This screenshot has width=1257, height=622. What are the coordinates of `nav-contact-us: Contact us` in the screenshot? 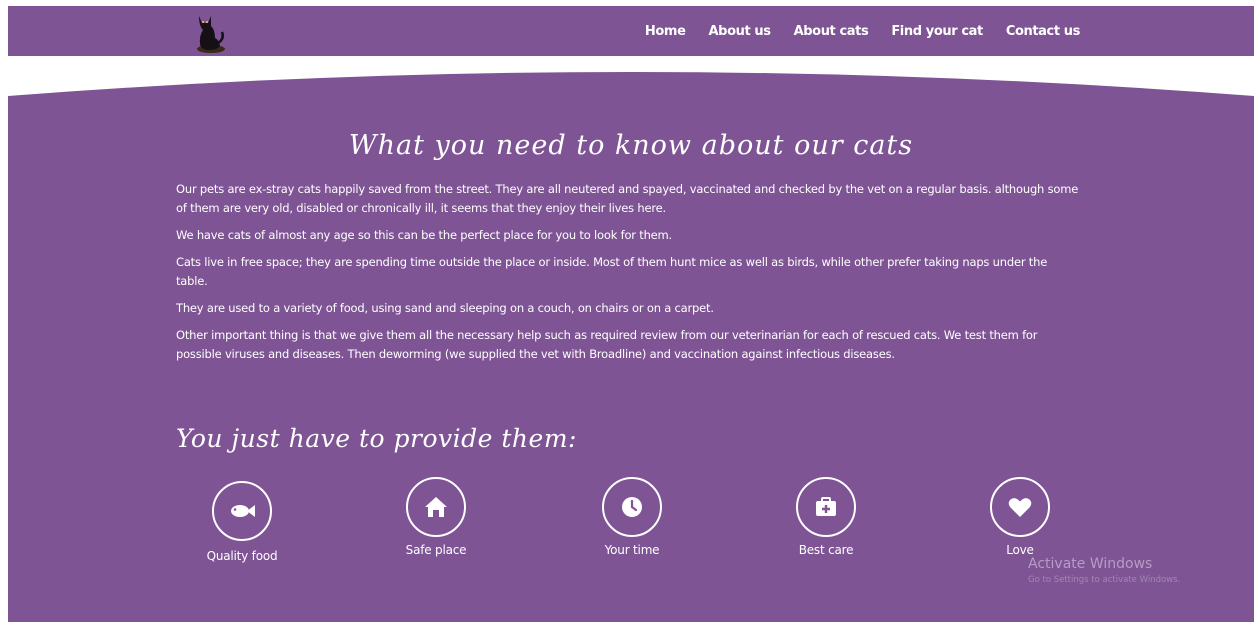 It's located at (1043, 31).